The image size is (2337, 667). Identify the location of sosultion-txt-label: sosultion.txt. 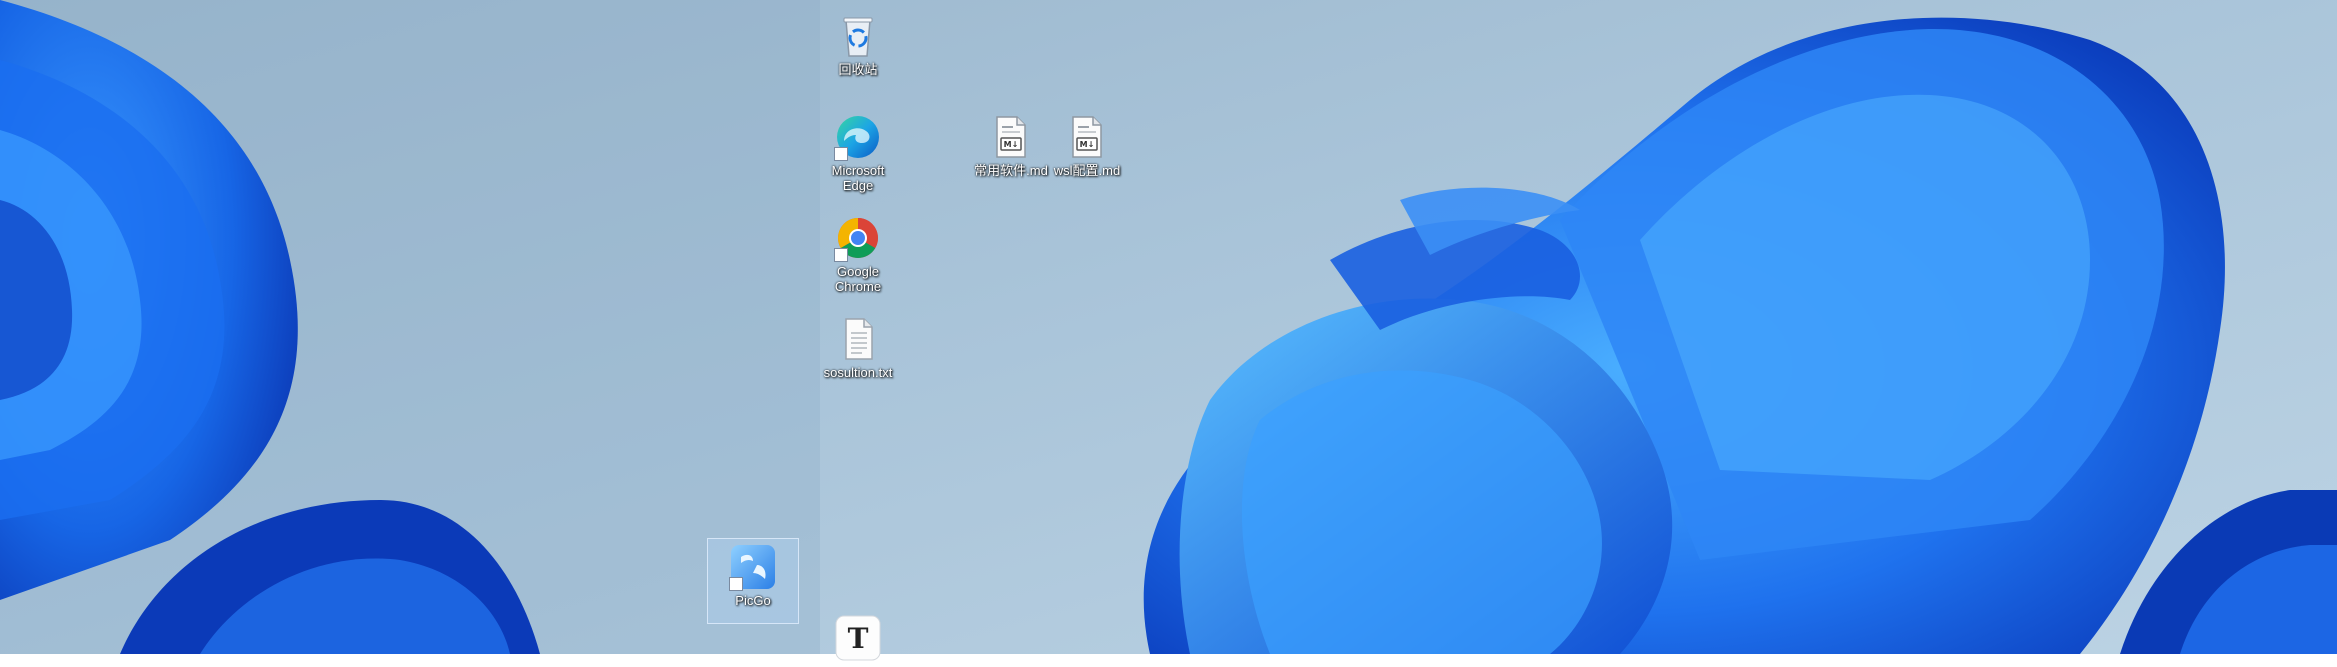
(858, 372).